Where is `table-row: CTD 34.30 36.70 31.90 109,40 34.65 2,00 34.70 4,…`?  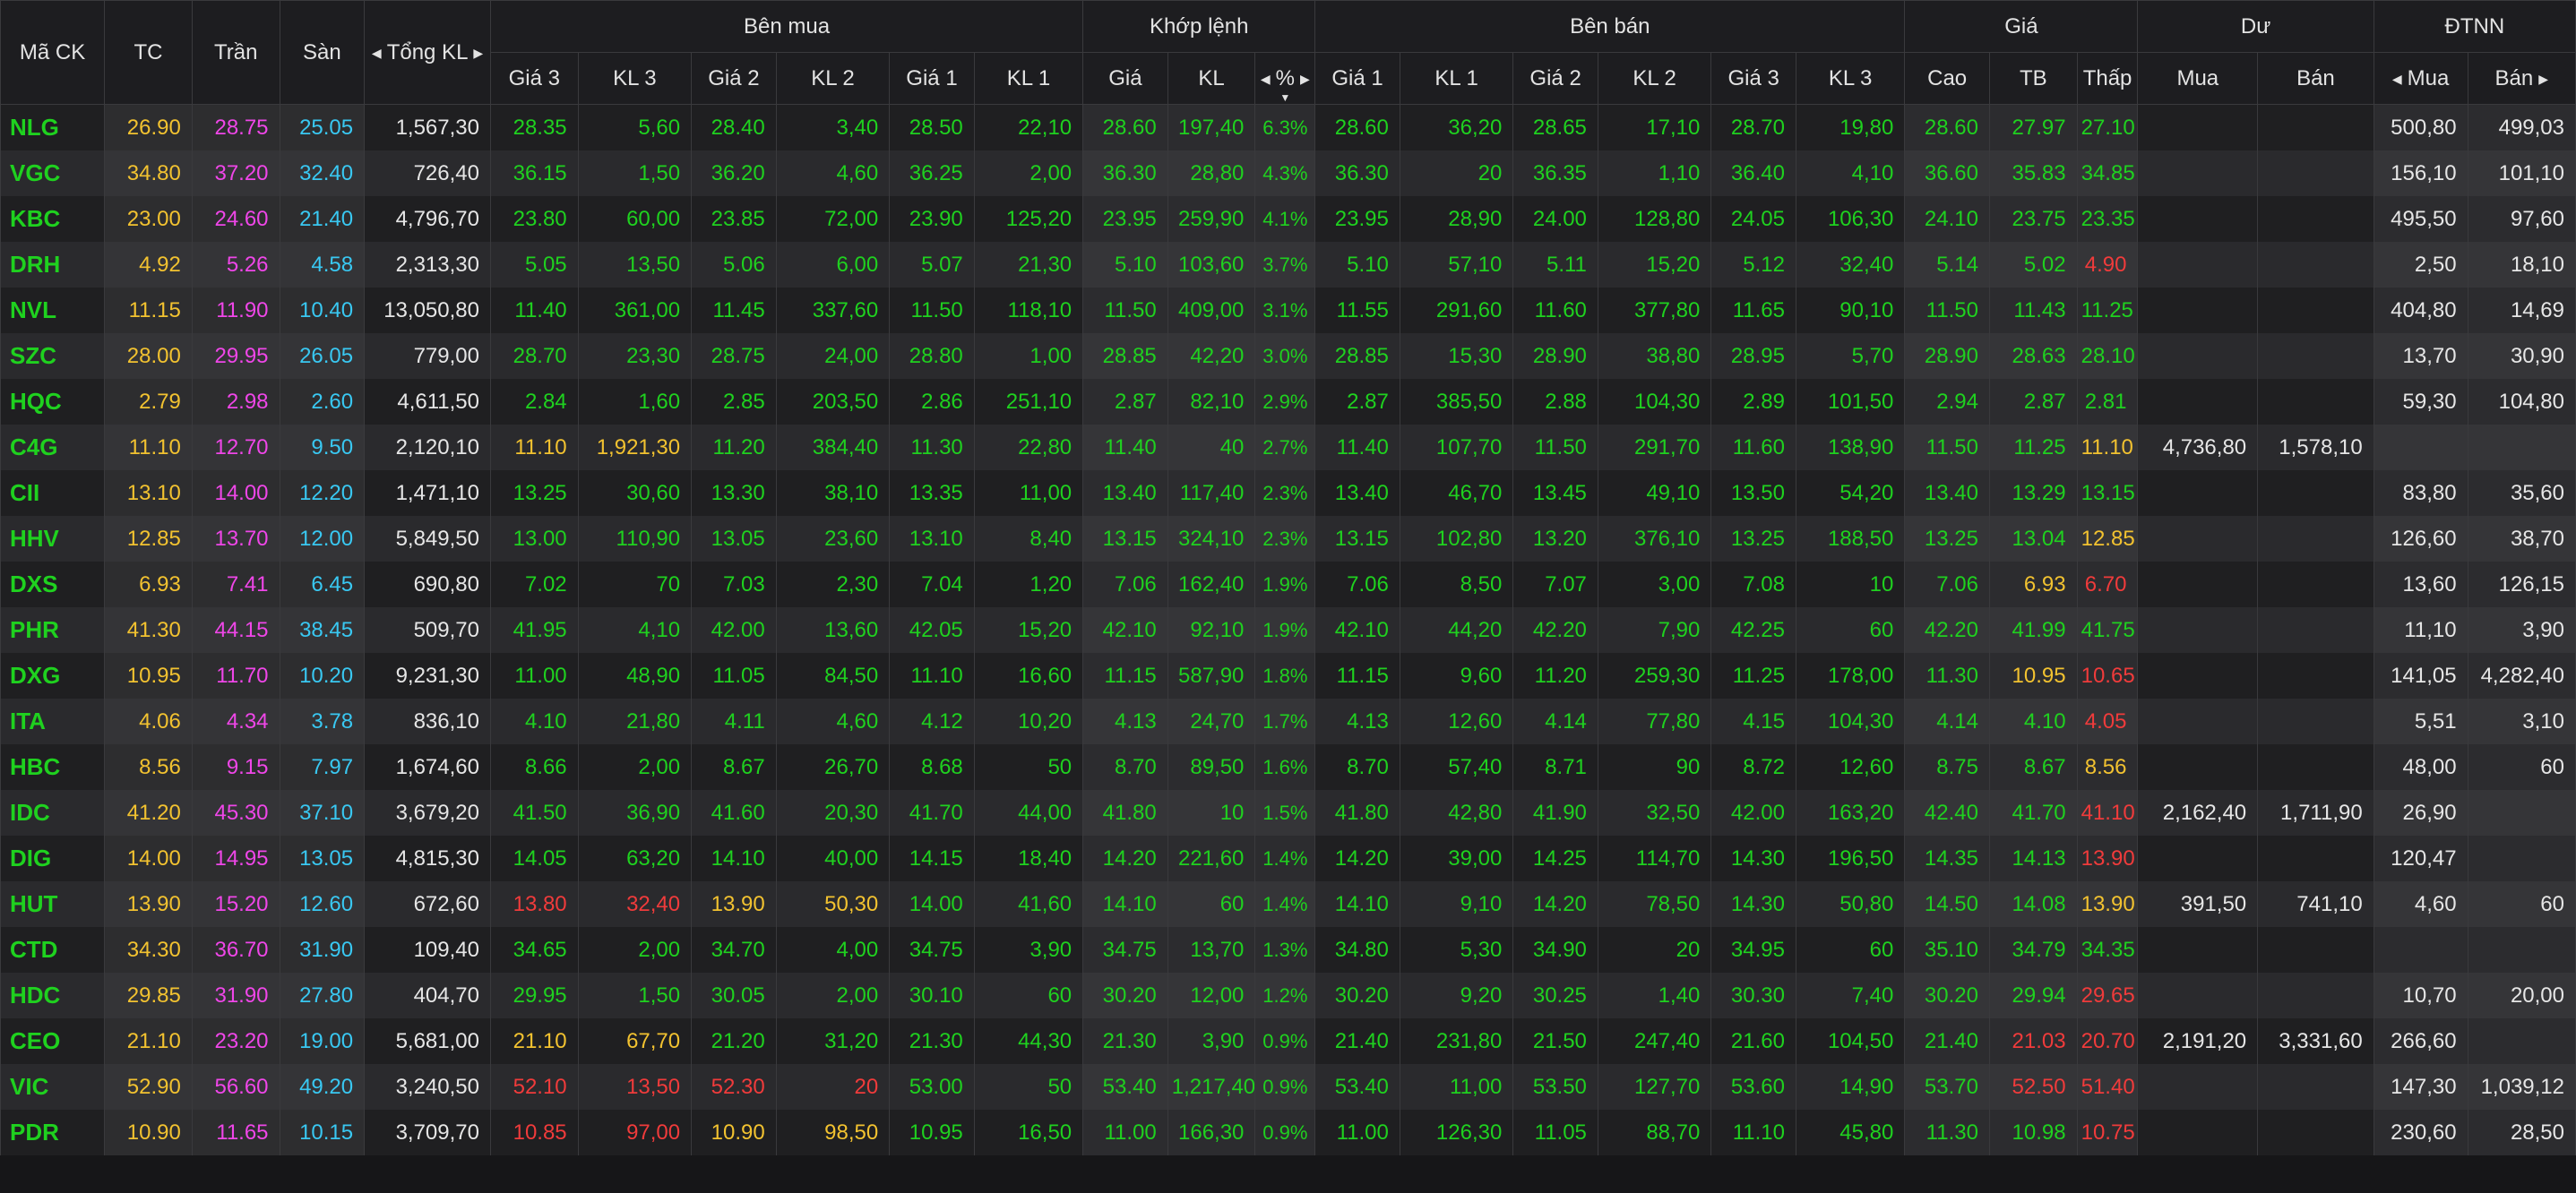 table-row: CTD 34.30 36.70 31.90 109,40 34.65 2,00 34.70 4,… is located at coordinates (1288, 950).